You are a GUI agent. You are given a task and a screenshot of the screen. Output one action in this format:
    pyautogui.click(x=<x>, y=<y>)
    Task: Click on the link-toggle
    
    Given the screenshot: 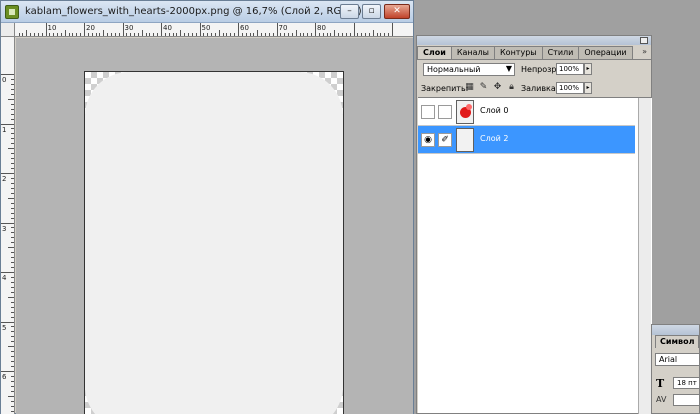 What is the action you would take?
    pyautogui.click(x=445, y=112)
    